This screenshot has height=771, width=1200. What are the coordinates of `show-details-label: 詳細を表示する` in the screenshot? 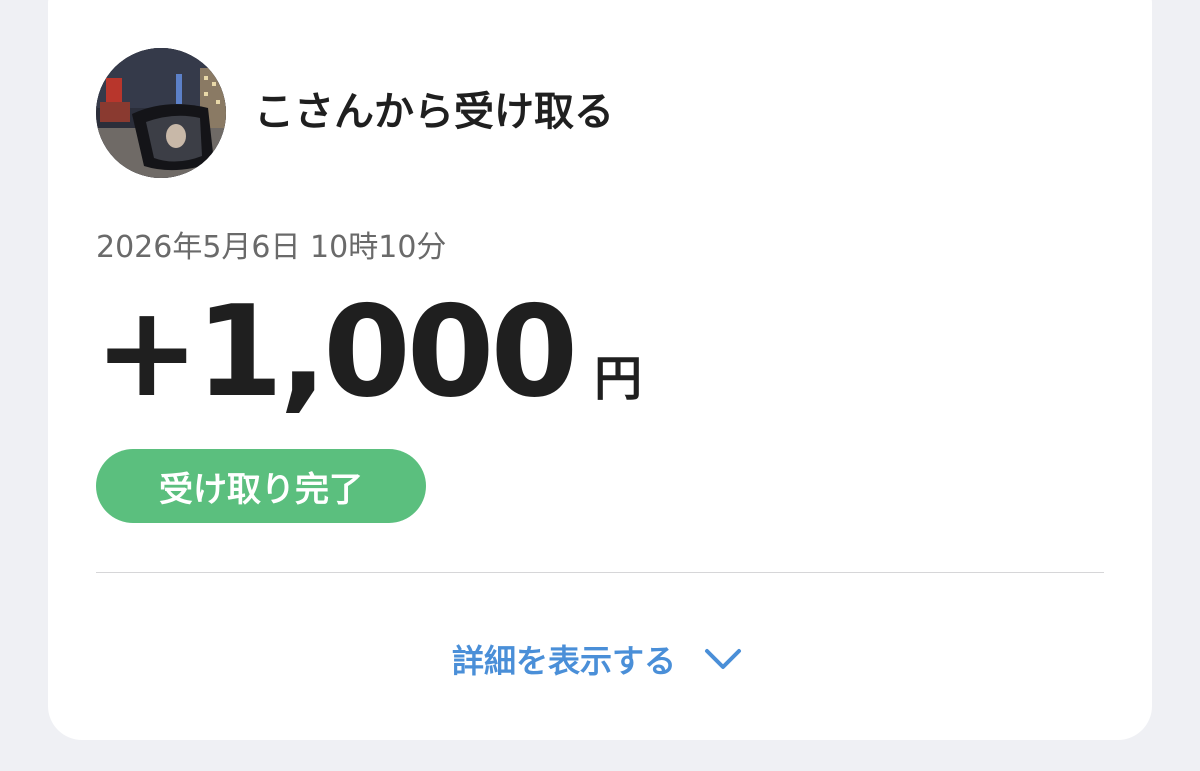 It's located at (564, 661).